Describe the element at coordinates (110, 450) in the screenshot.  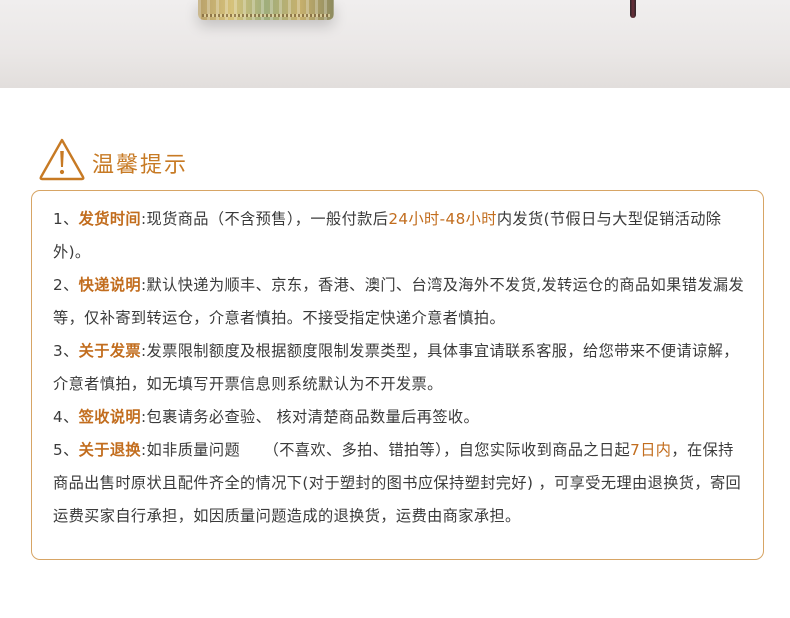
I see `notice-keyword: 关于退换` at that location.